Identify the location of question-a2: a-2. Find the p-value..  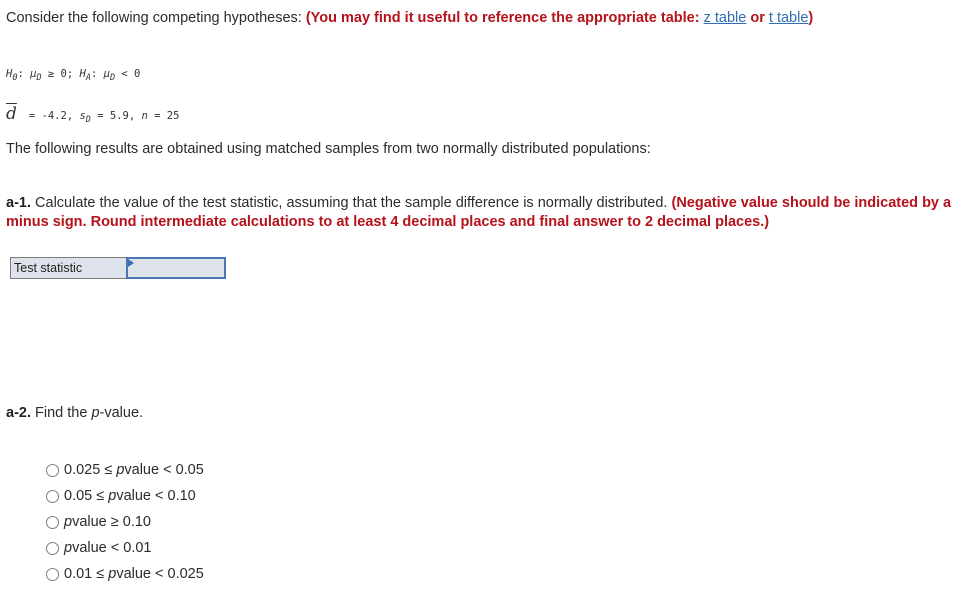
(74, 413).